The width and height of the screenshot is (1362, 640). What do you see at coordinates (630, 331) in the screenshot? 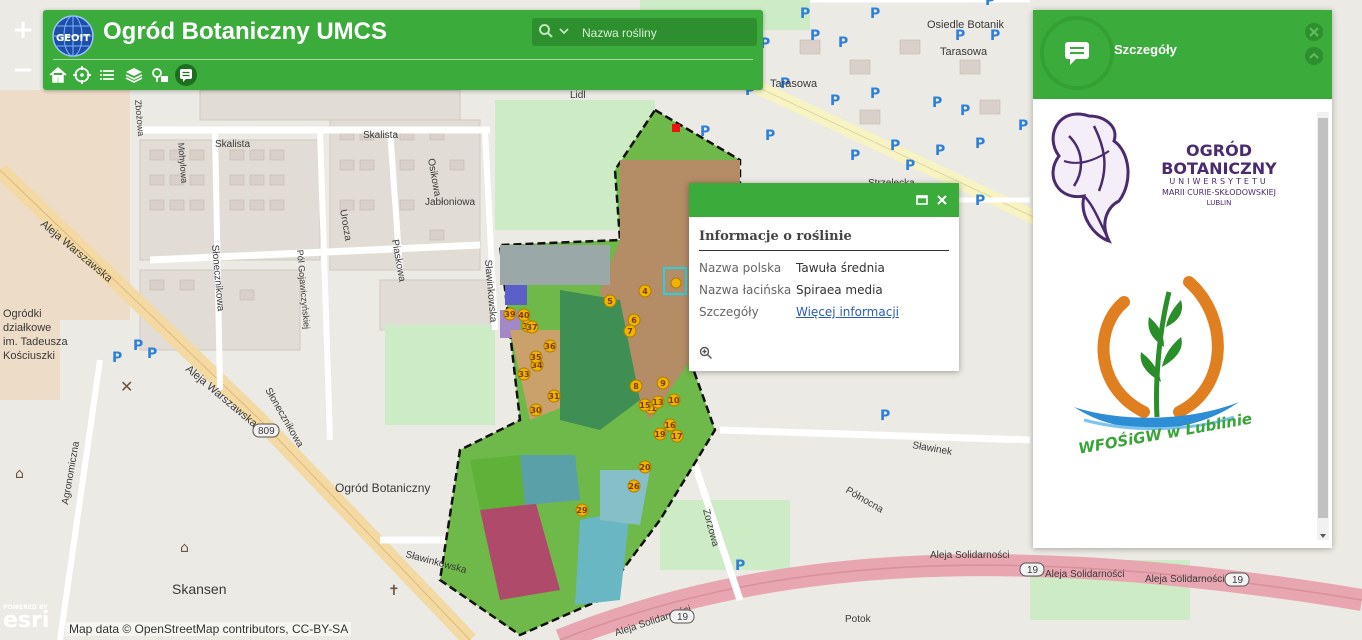
I see `plant-marker-7: 7` at bounding box center [630, 331].